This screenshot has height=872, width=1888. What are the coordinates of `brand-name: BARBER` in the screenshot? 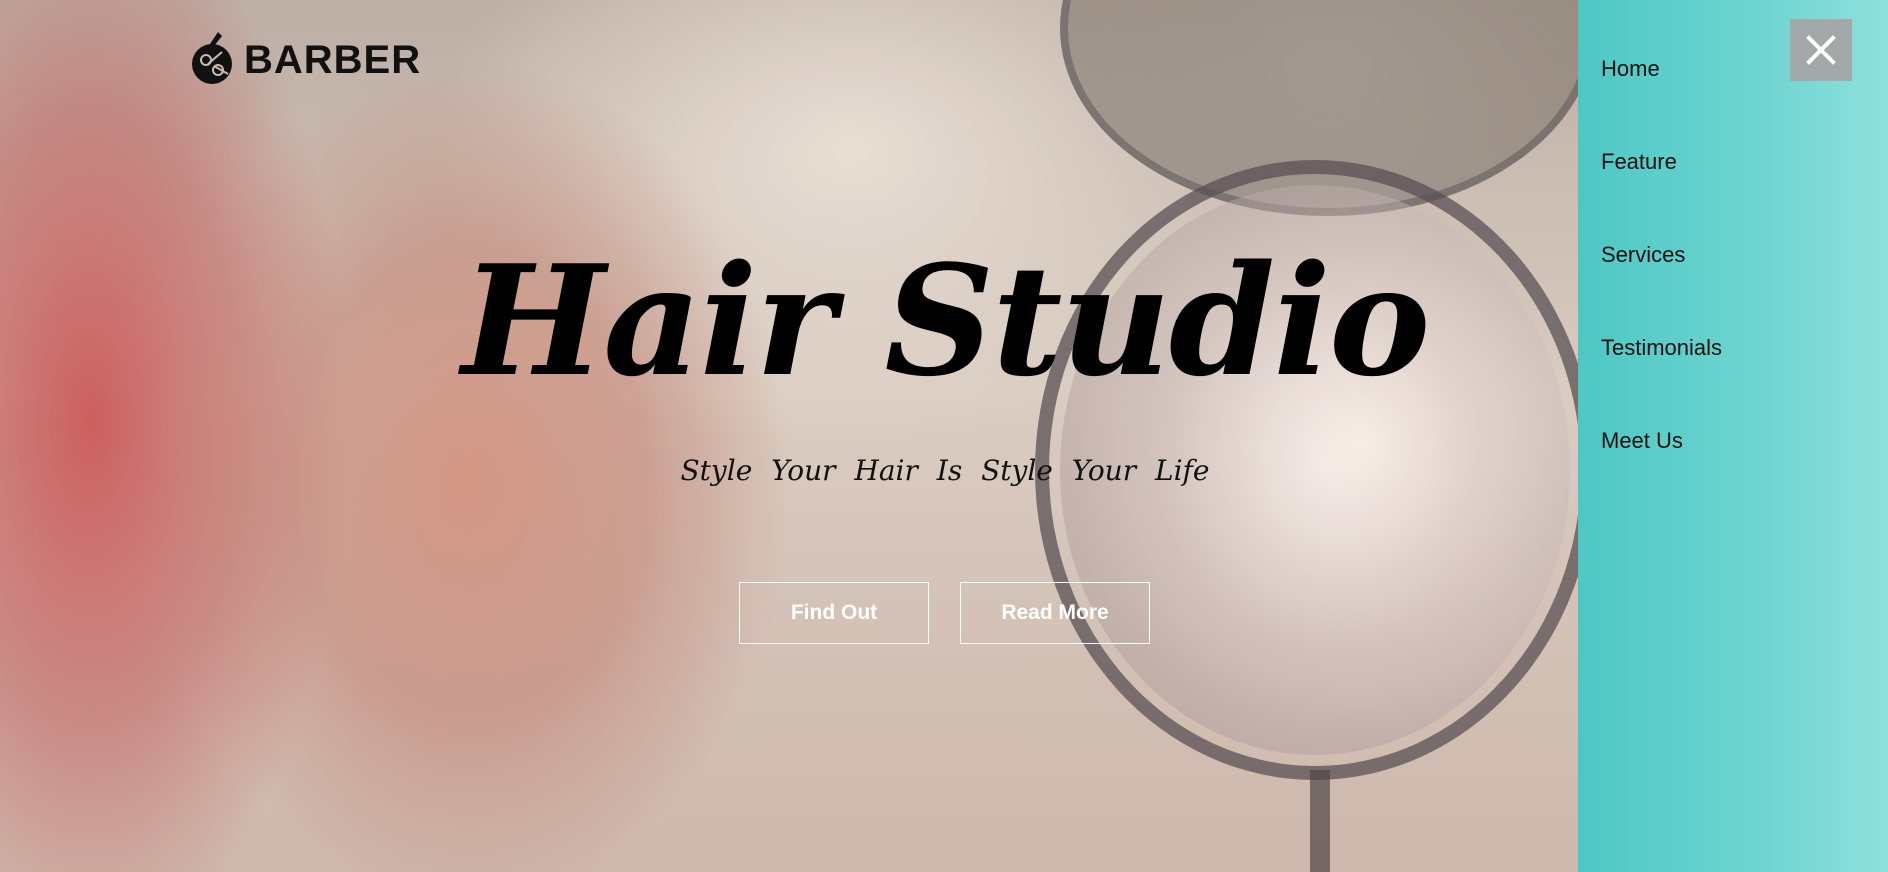 It's located at (333, 59).